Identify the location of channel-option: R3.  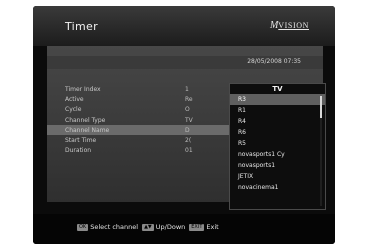
(277, 99).